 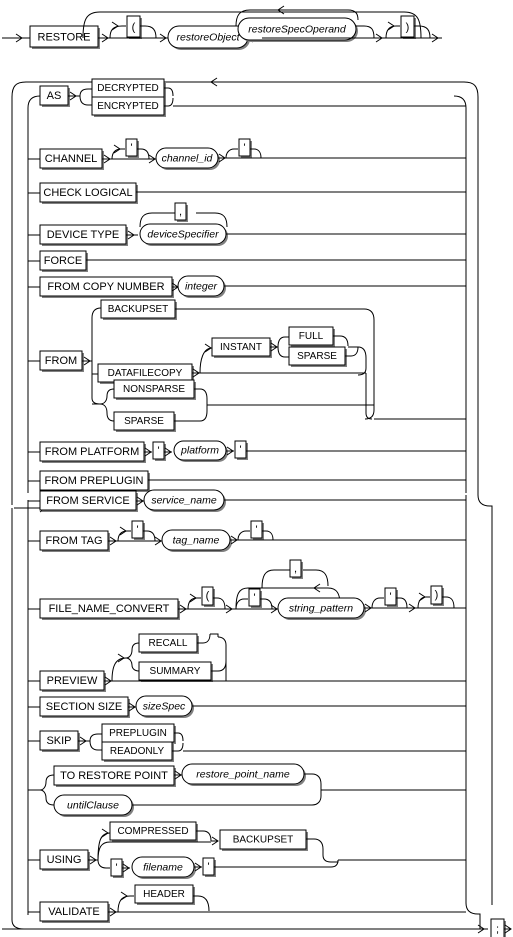 What do you see at coordinates (164, 706) in the screenshot?
I see `label-size-spec: sizeSpec` at bounding box center [164, 706].